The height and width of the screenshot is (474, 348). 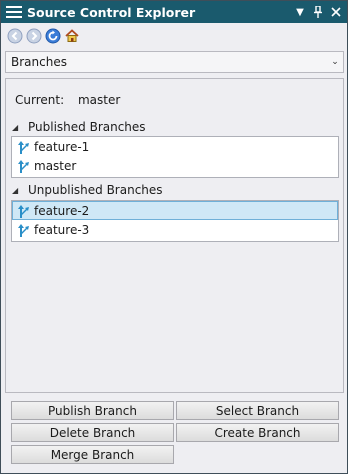 What do you see at coordinates (175, 146) in the screenshot?
I see `list-item: feature-1` at bounding box center [175, 146].